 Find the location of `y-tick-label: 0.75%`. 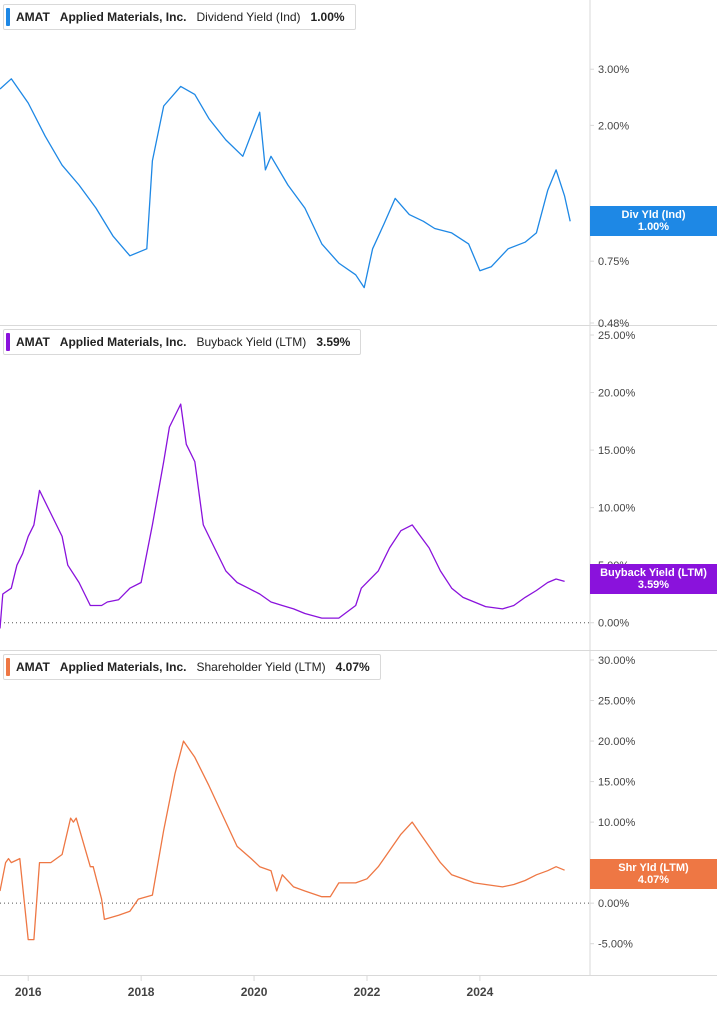

y-tick-label: 0.75% is located at coordinates (613, 262).